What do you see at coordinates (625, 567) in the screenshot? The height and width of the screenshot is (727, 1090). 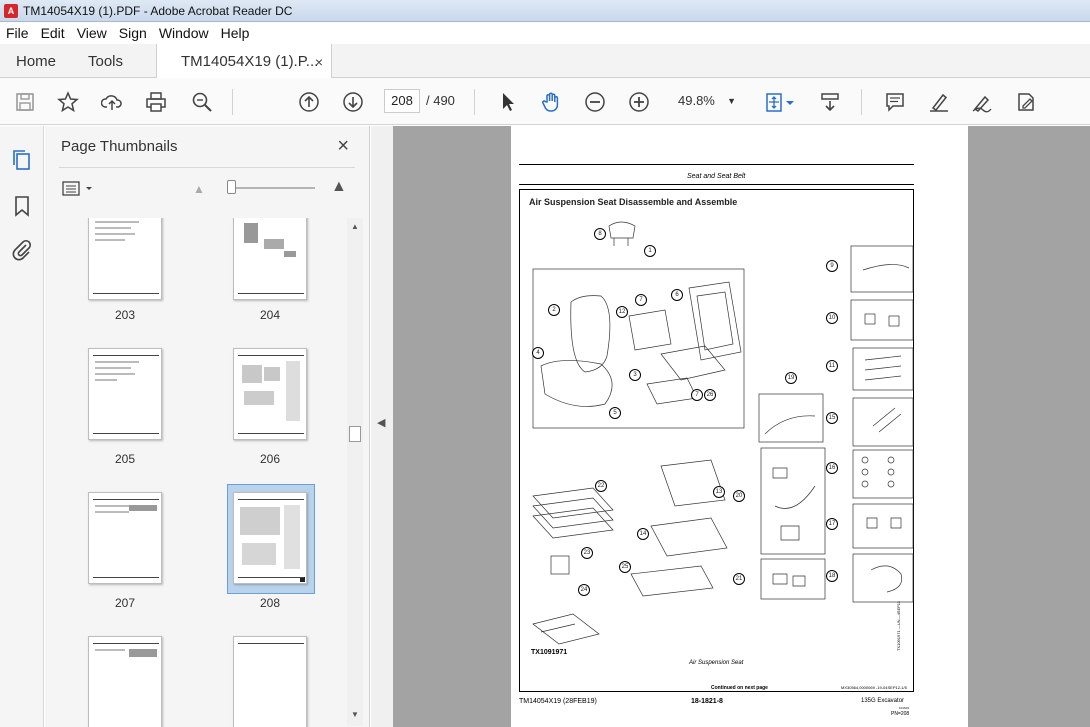 I see `callout-25: 25` at bounding box center [625, 567].